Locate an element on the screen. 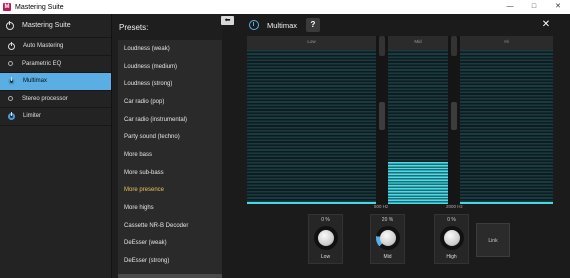  band-hi: Hi is located at coordinates (506, 120).